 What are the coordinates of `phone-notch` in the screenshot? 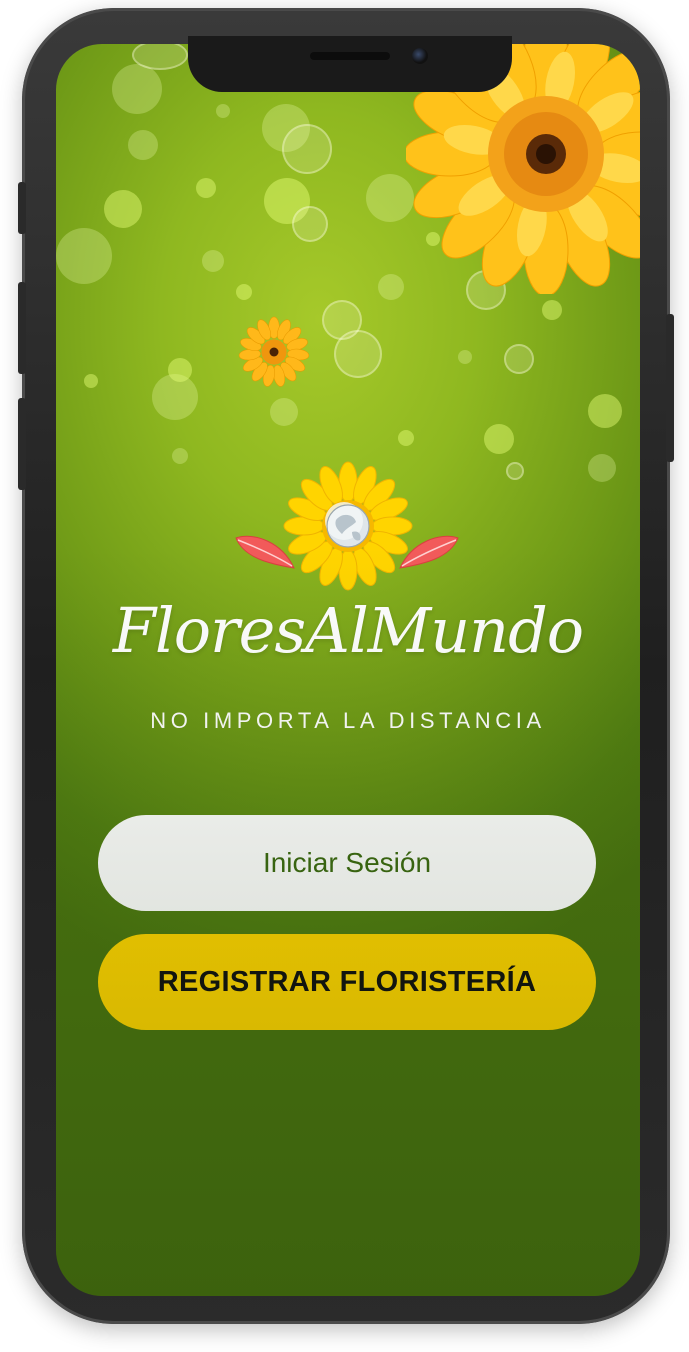 It's located at (350, 64).